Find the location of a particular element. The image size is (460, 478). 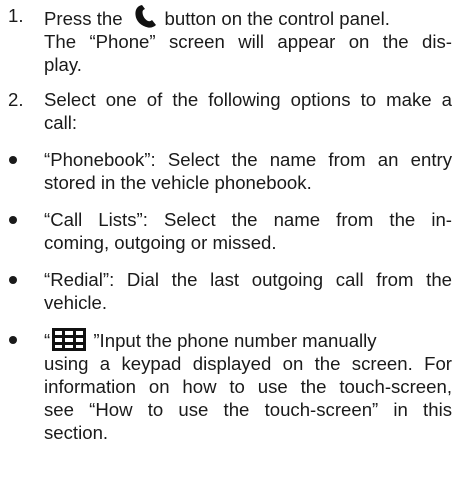

step-number: 1. is located at coordinates (16, 15).